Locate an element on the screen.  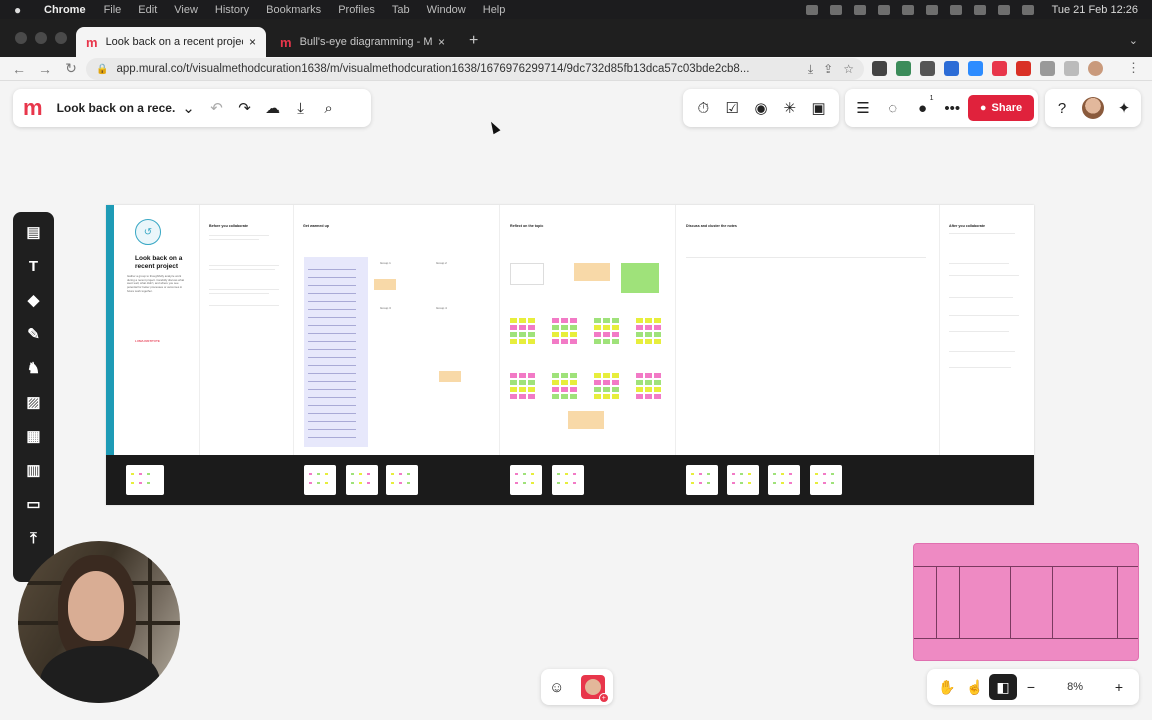
new-tab-icon: + is located at coordinates (473, 41).